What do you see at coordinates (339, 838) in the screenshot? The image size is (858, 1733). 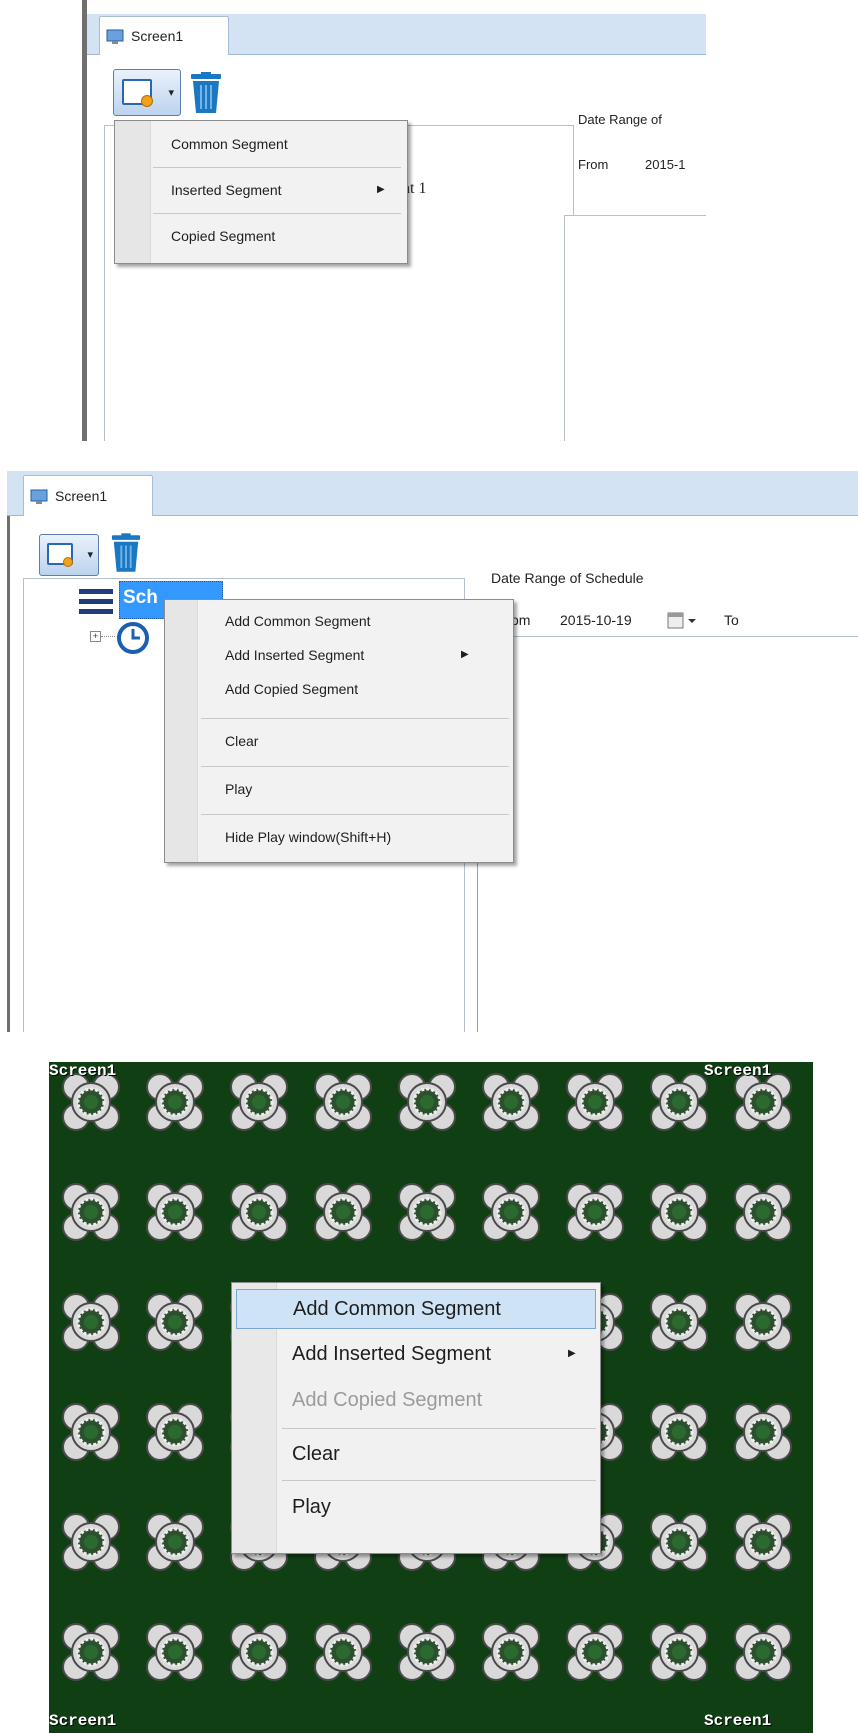 I see `menu-item-hide-play-window: Hide Play window(Shift+H)` at bounding box center [339, 838].